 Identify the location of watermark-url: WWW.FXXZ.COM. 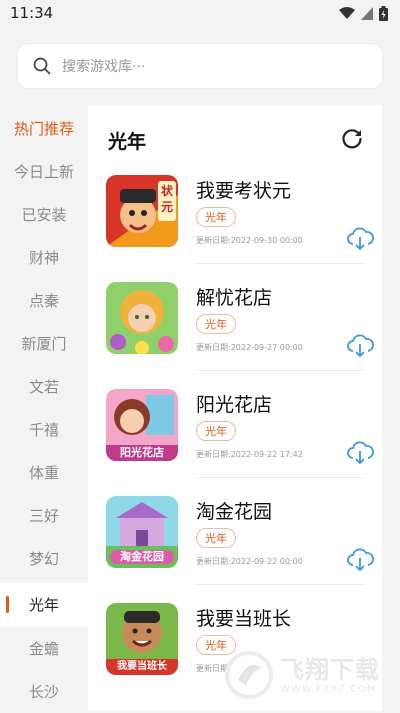
(328, 689).